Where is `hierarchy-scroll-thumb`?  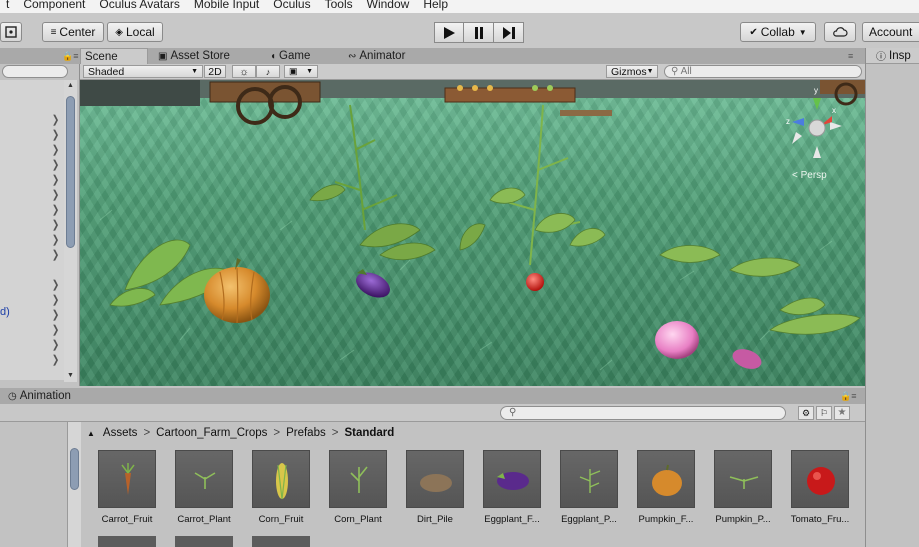 hierarchy-scroll-thumb is located at coordinates (70, 172).